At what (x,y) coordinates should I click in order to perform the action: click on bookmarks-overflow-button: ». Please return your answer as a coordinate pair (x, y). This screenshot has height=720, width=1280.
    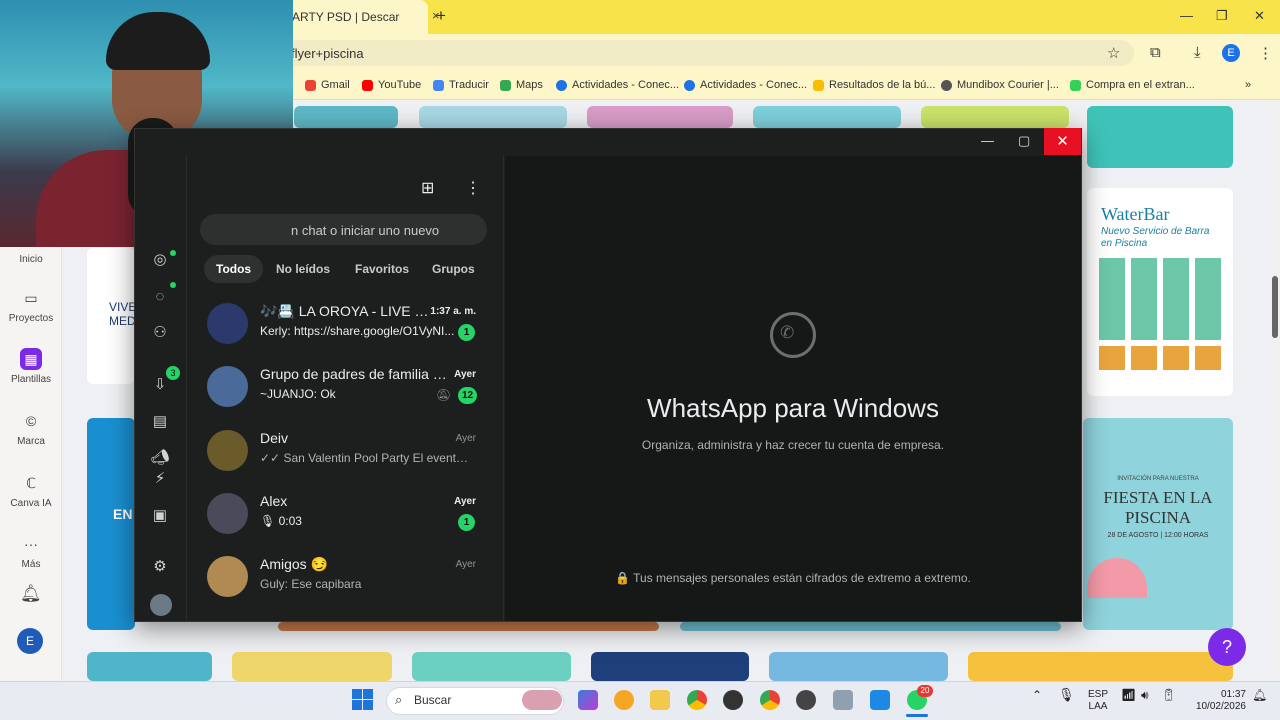
    Looking at the image, I should click on (1248, 85).